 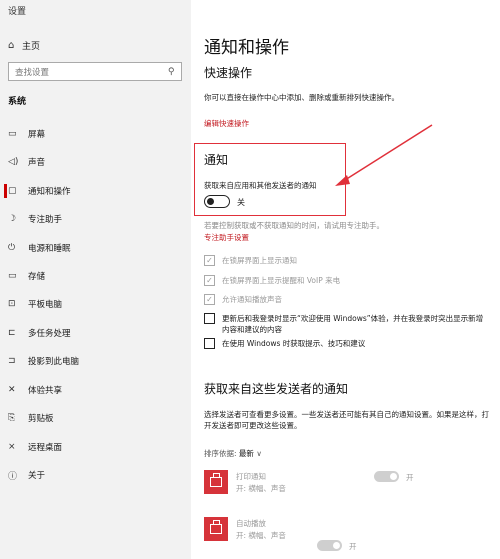 I want to click on autoplay-app-icon, so click(x=216, y=529).